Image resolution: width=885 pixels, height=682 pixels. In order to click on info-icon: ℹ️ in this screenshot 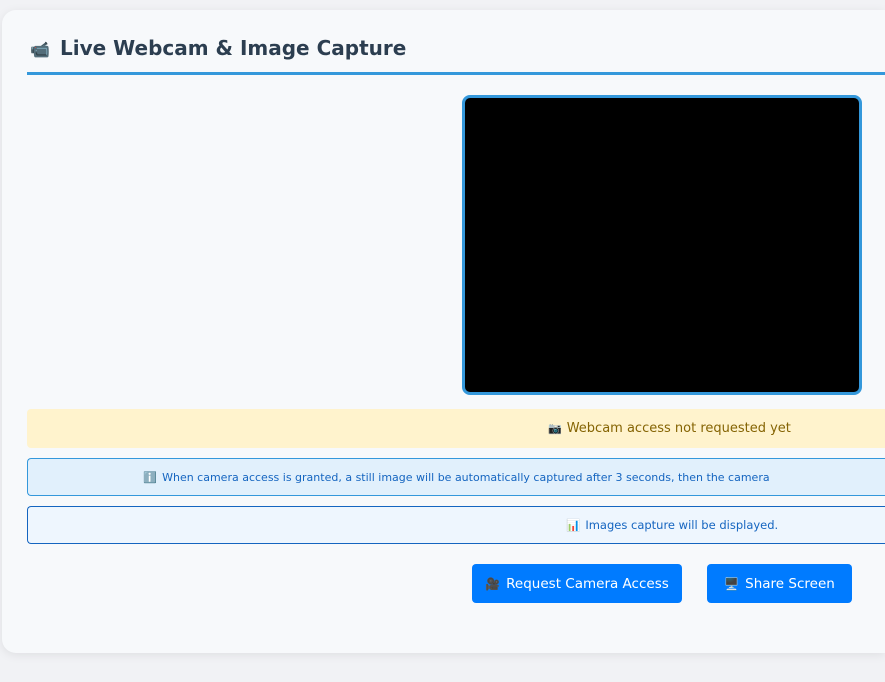, I will do `click(150, 477)`.